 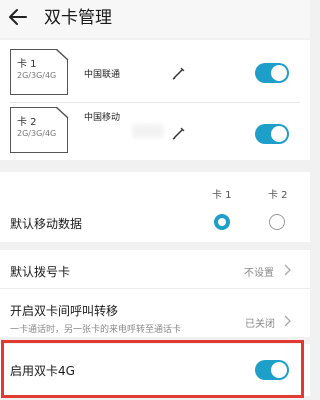 I want to click on default-dial-value: 不设置, so click(x=259, y=273).